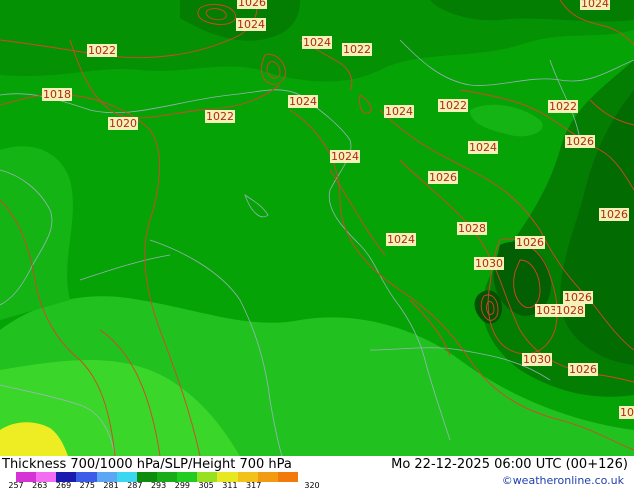 This screenshot has width=634, height=491. Describe the element at coordinates (63, 485) in the screenshot. I see `scale-tick-label: 269` at that location.